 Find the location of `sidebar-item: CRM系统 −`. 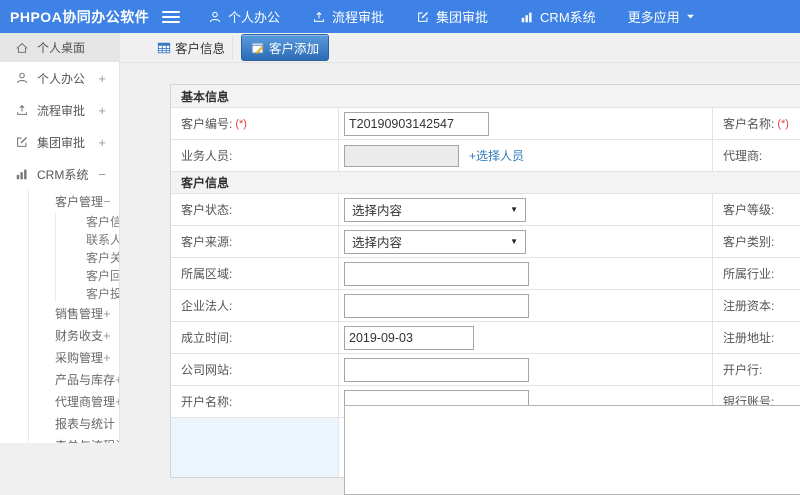

sidebar-item: CRM系统 − is located at coordinates (59, 174).